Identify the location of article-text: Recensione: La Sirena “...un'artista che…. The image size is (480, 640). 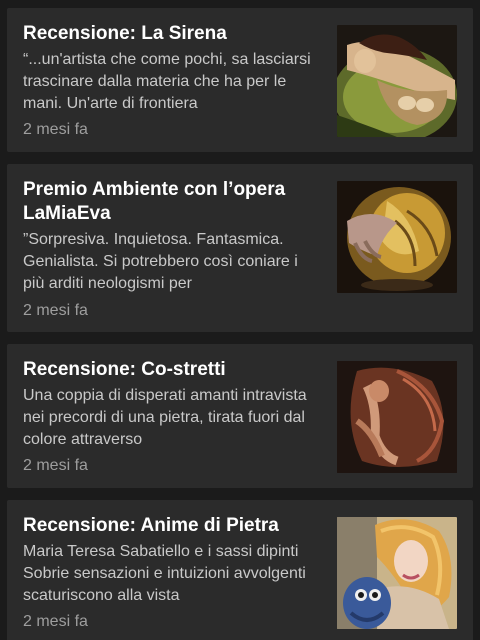
(173, 68).